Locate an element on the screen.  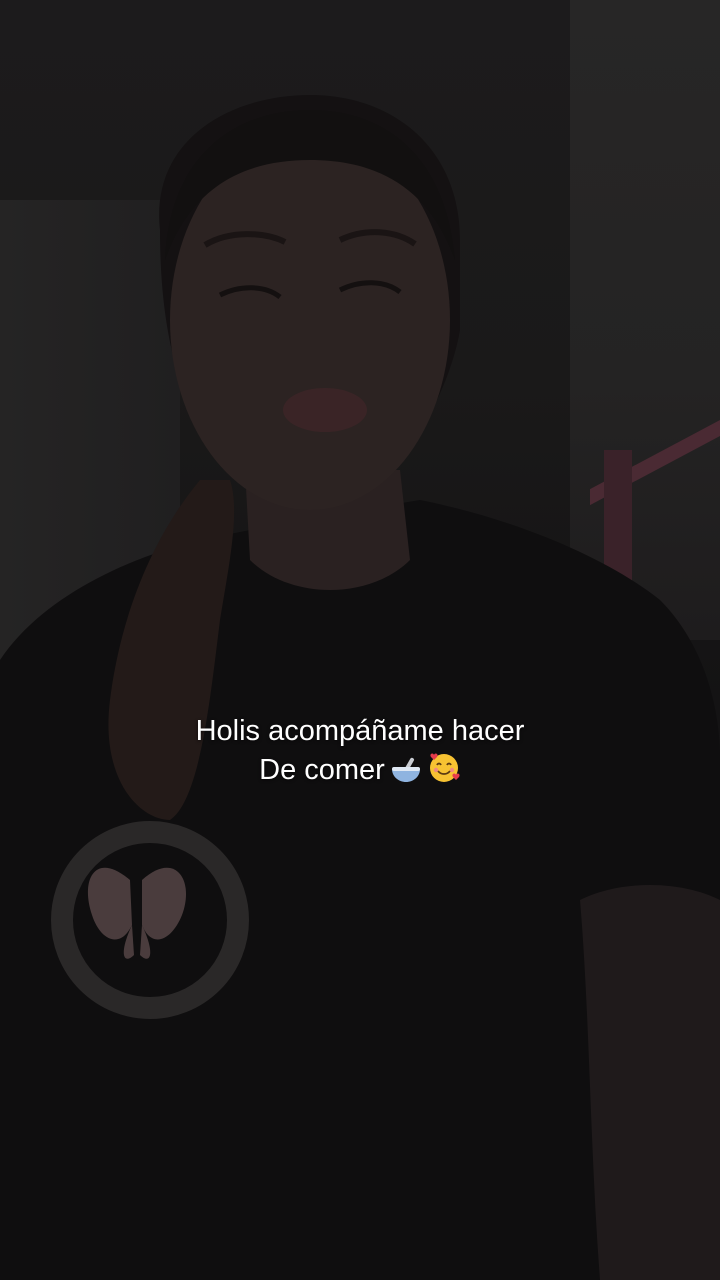
lips-shape is located at coordinates (325, 410).